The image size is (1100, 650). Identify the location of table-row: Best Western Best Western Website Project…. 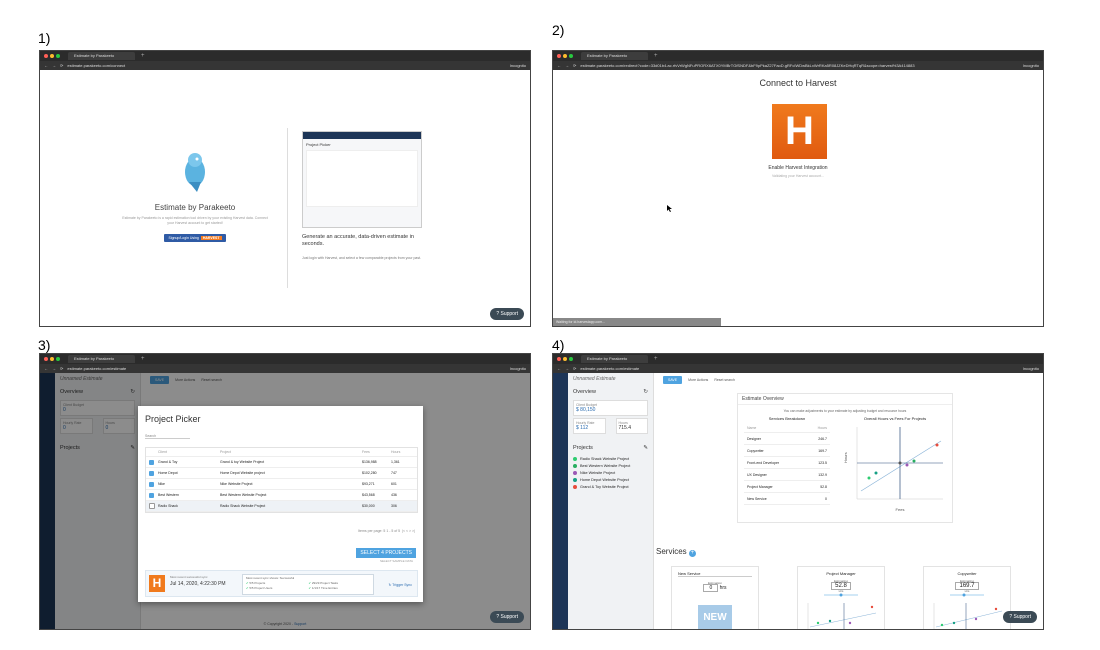
(281, 495).